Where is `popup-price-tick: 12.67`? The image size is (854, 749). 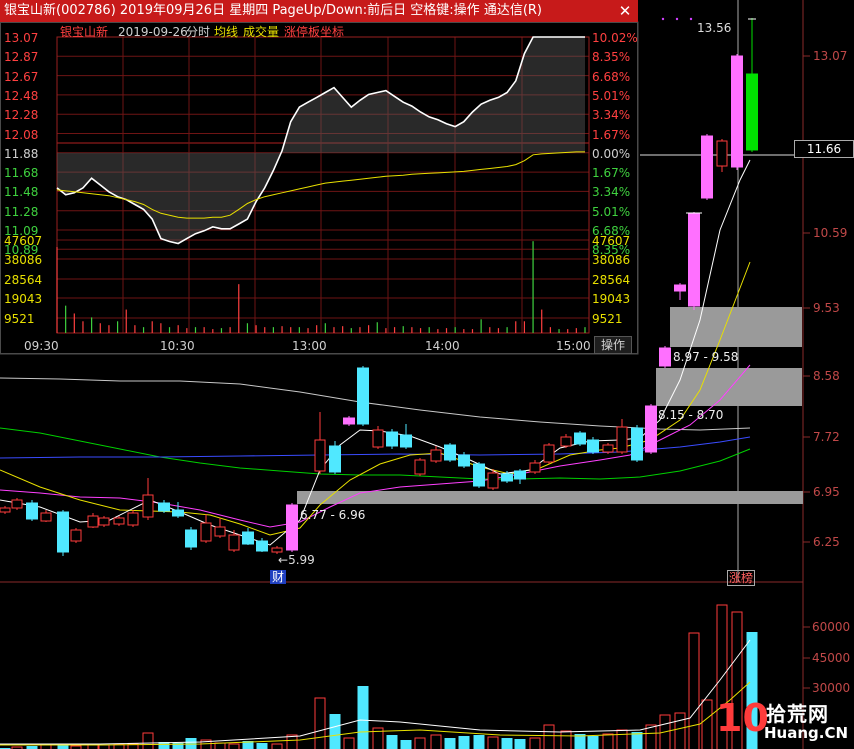 popup-price-tick: 12.67 is located at coordinates (21, 76).